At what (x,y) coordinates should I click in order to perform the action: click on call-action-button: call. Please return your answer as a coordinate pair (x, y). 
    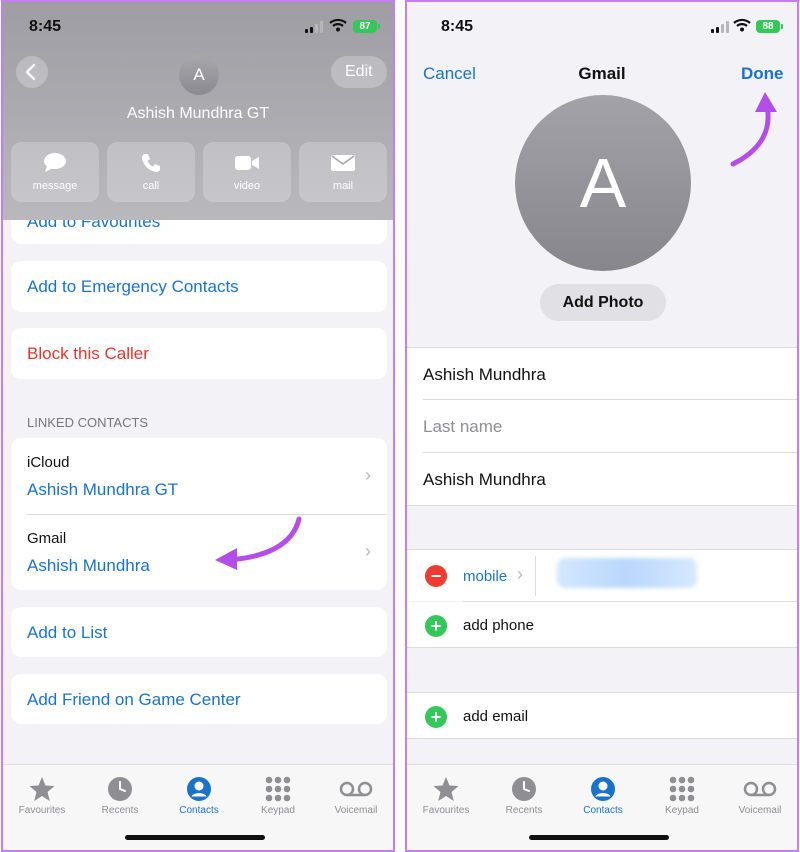
    Looking at the image, I should click on (151, 172).